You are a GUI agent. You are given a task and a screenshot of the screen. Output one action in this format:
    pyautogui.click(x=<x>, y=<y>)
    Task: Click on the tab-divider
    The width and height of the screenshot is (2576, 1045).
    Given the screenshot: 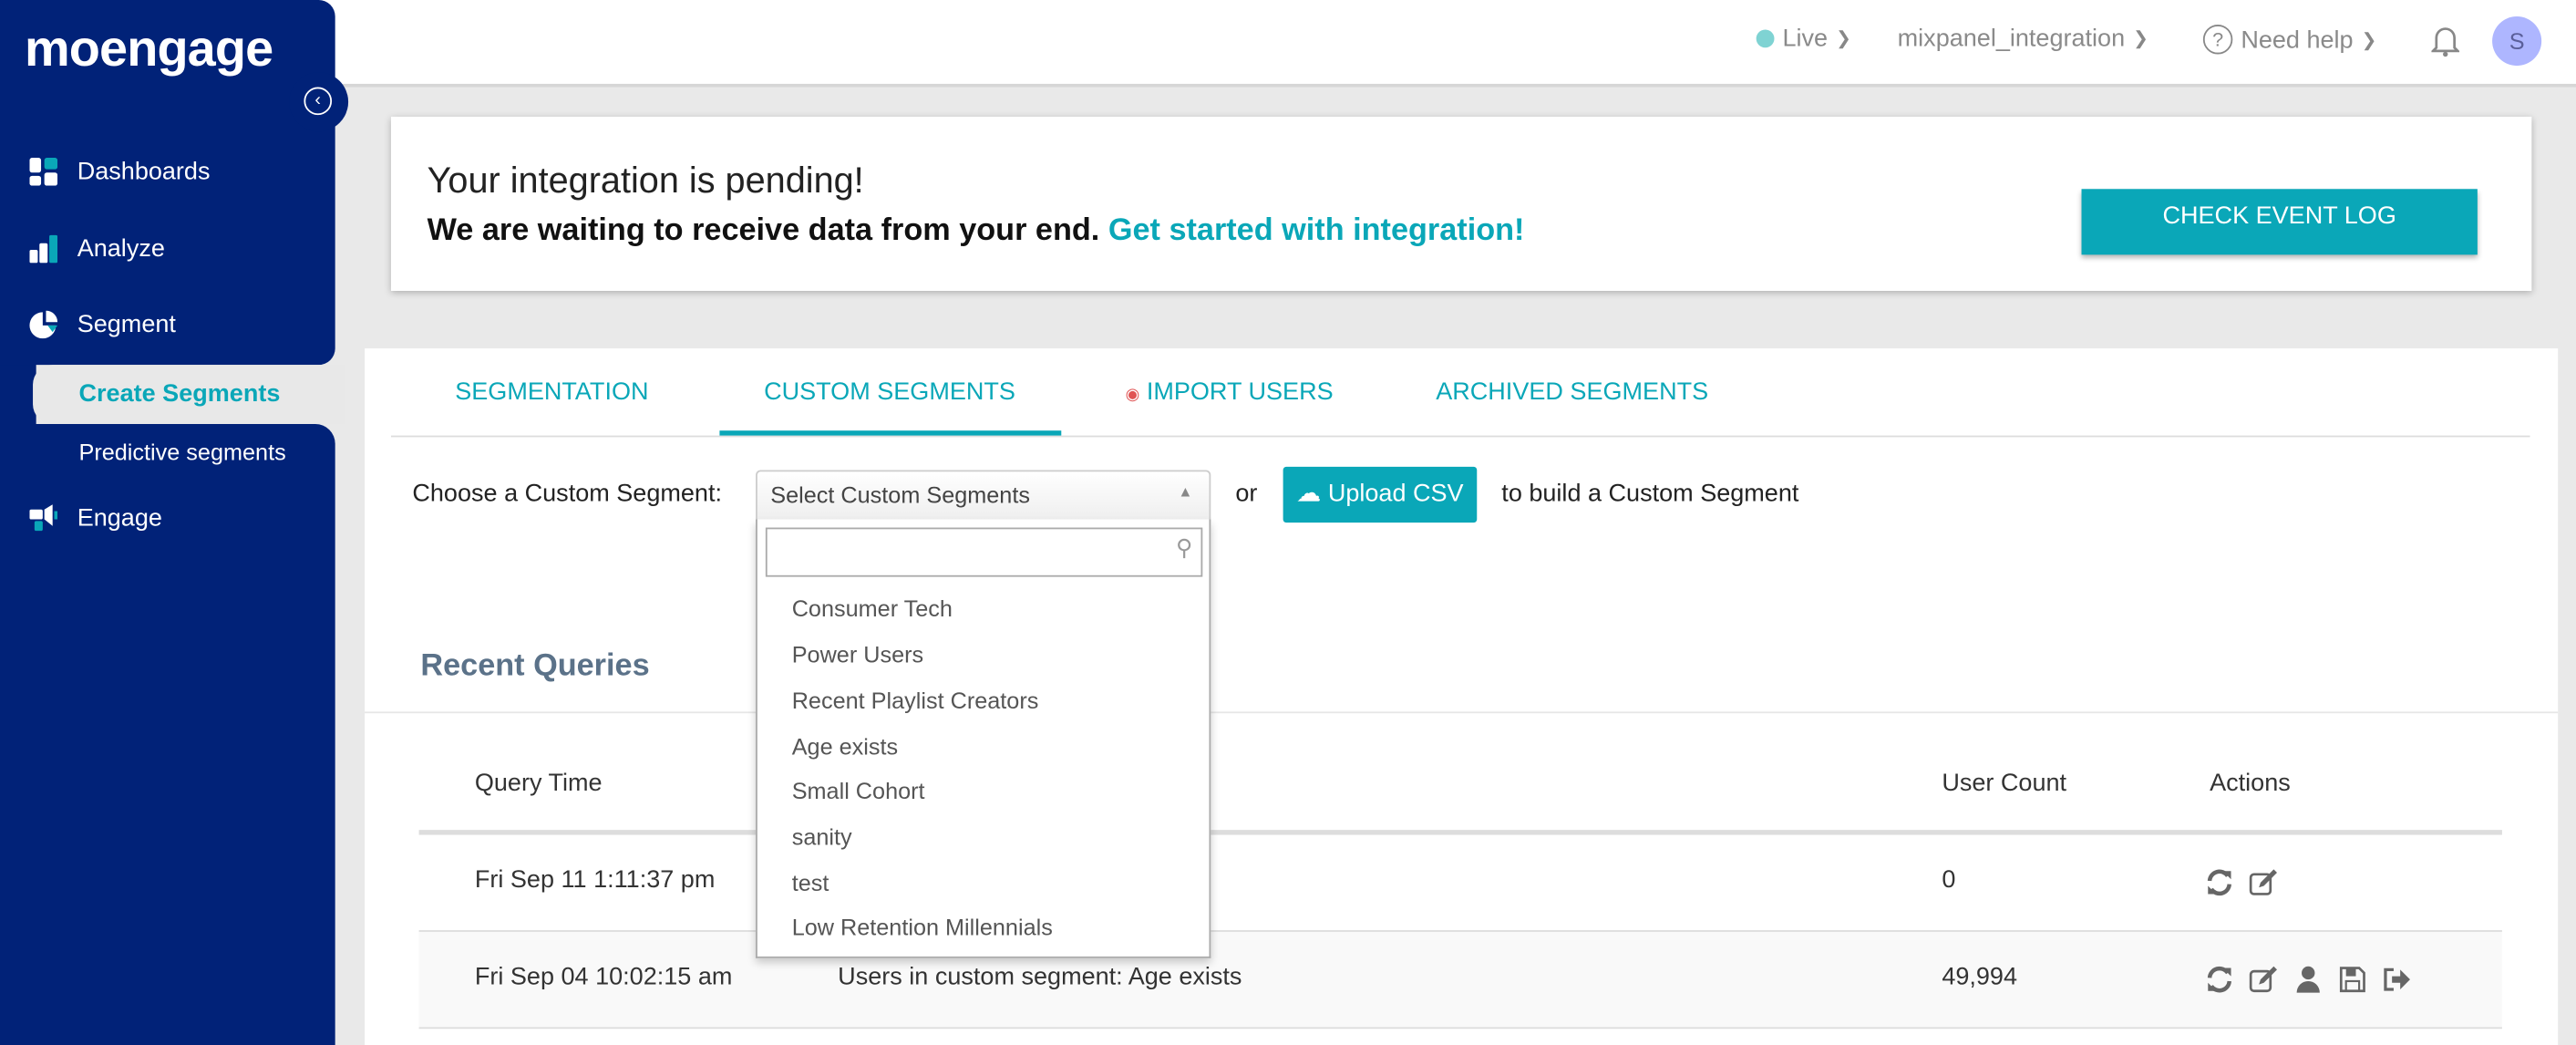 What is the action you would take?
    pyautogui.click(x=1460, y=436)
    